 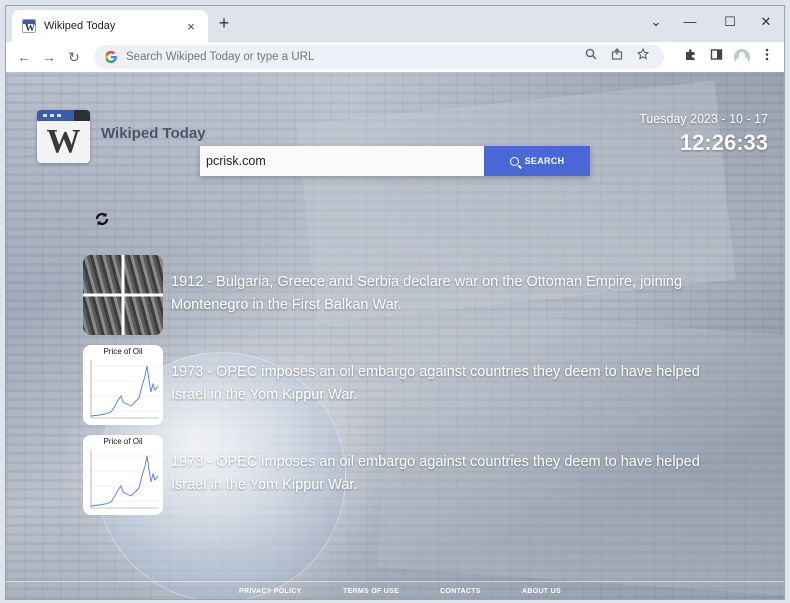 I want to click on tab-search-chevron-down-icon: ⌄, so click(x=656, y=22).